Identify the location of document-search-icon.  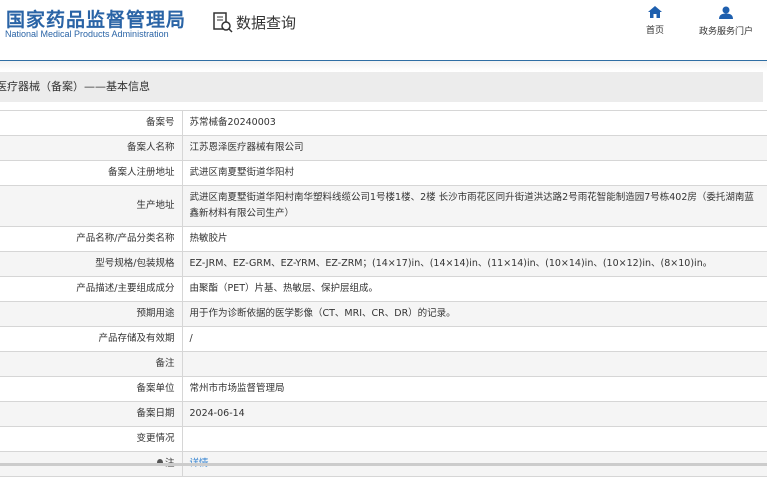
(223, 22).